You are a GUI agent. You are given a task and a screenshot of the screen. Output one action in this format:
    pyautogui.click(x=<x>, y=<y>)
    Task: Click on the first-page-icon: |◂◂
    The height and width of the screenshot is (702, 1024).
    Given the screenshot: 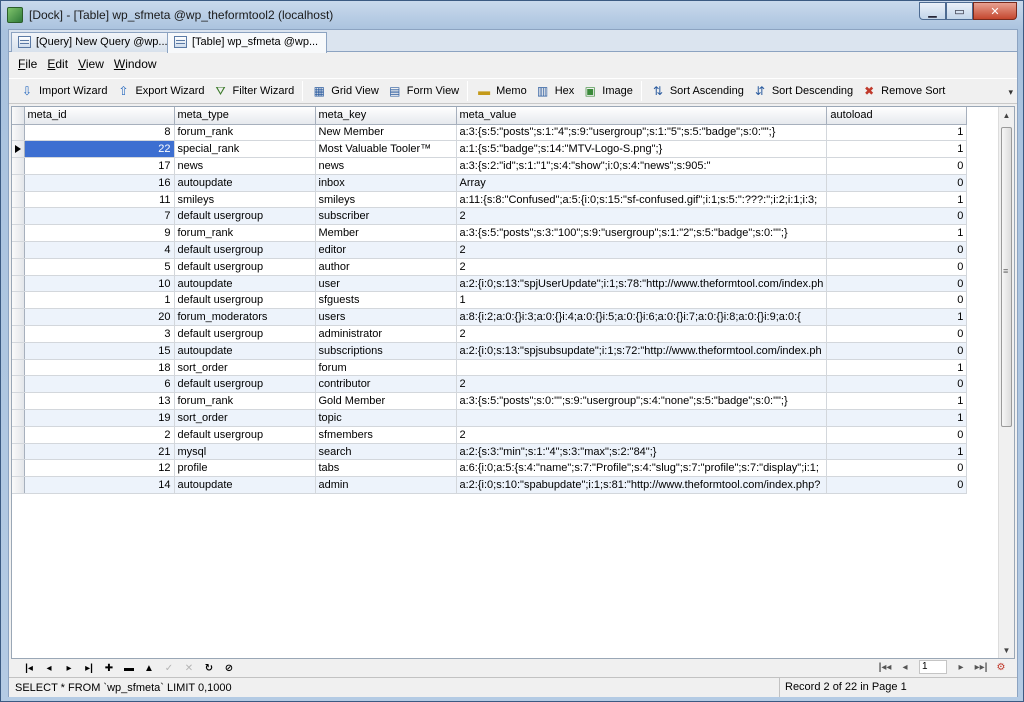 What is the action you would take?
    pyautogui.click(x=885, y=667)
    